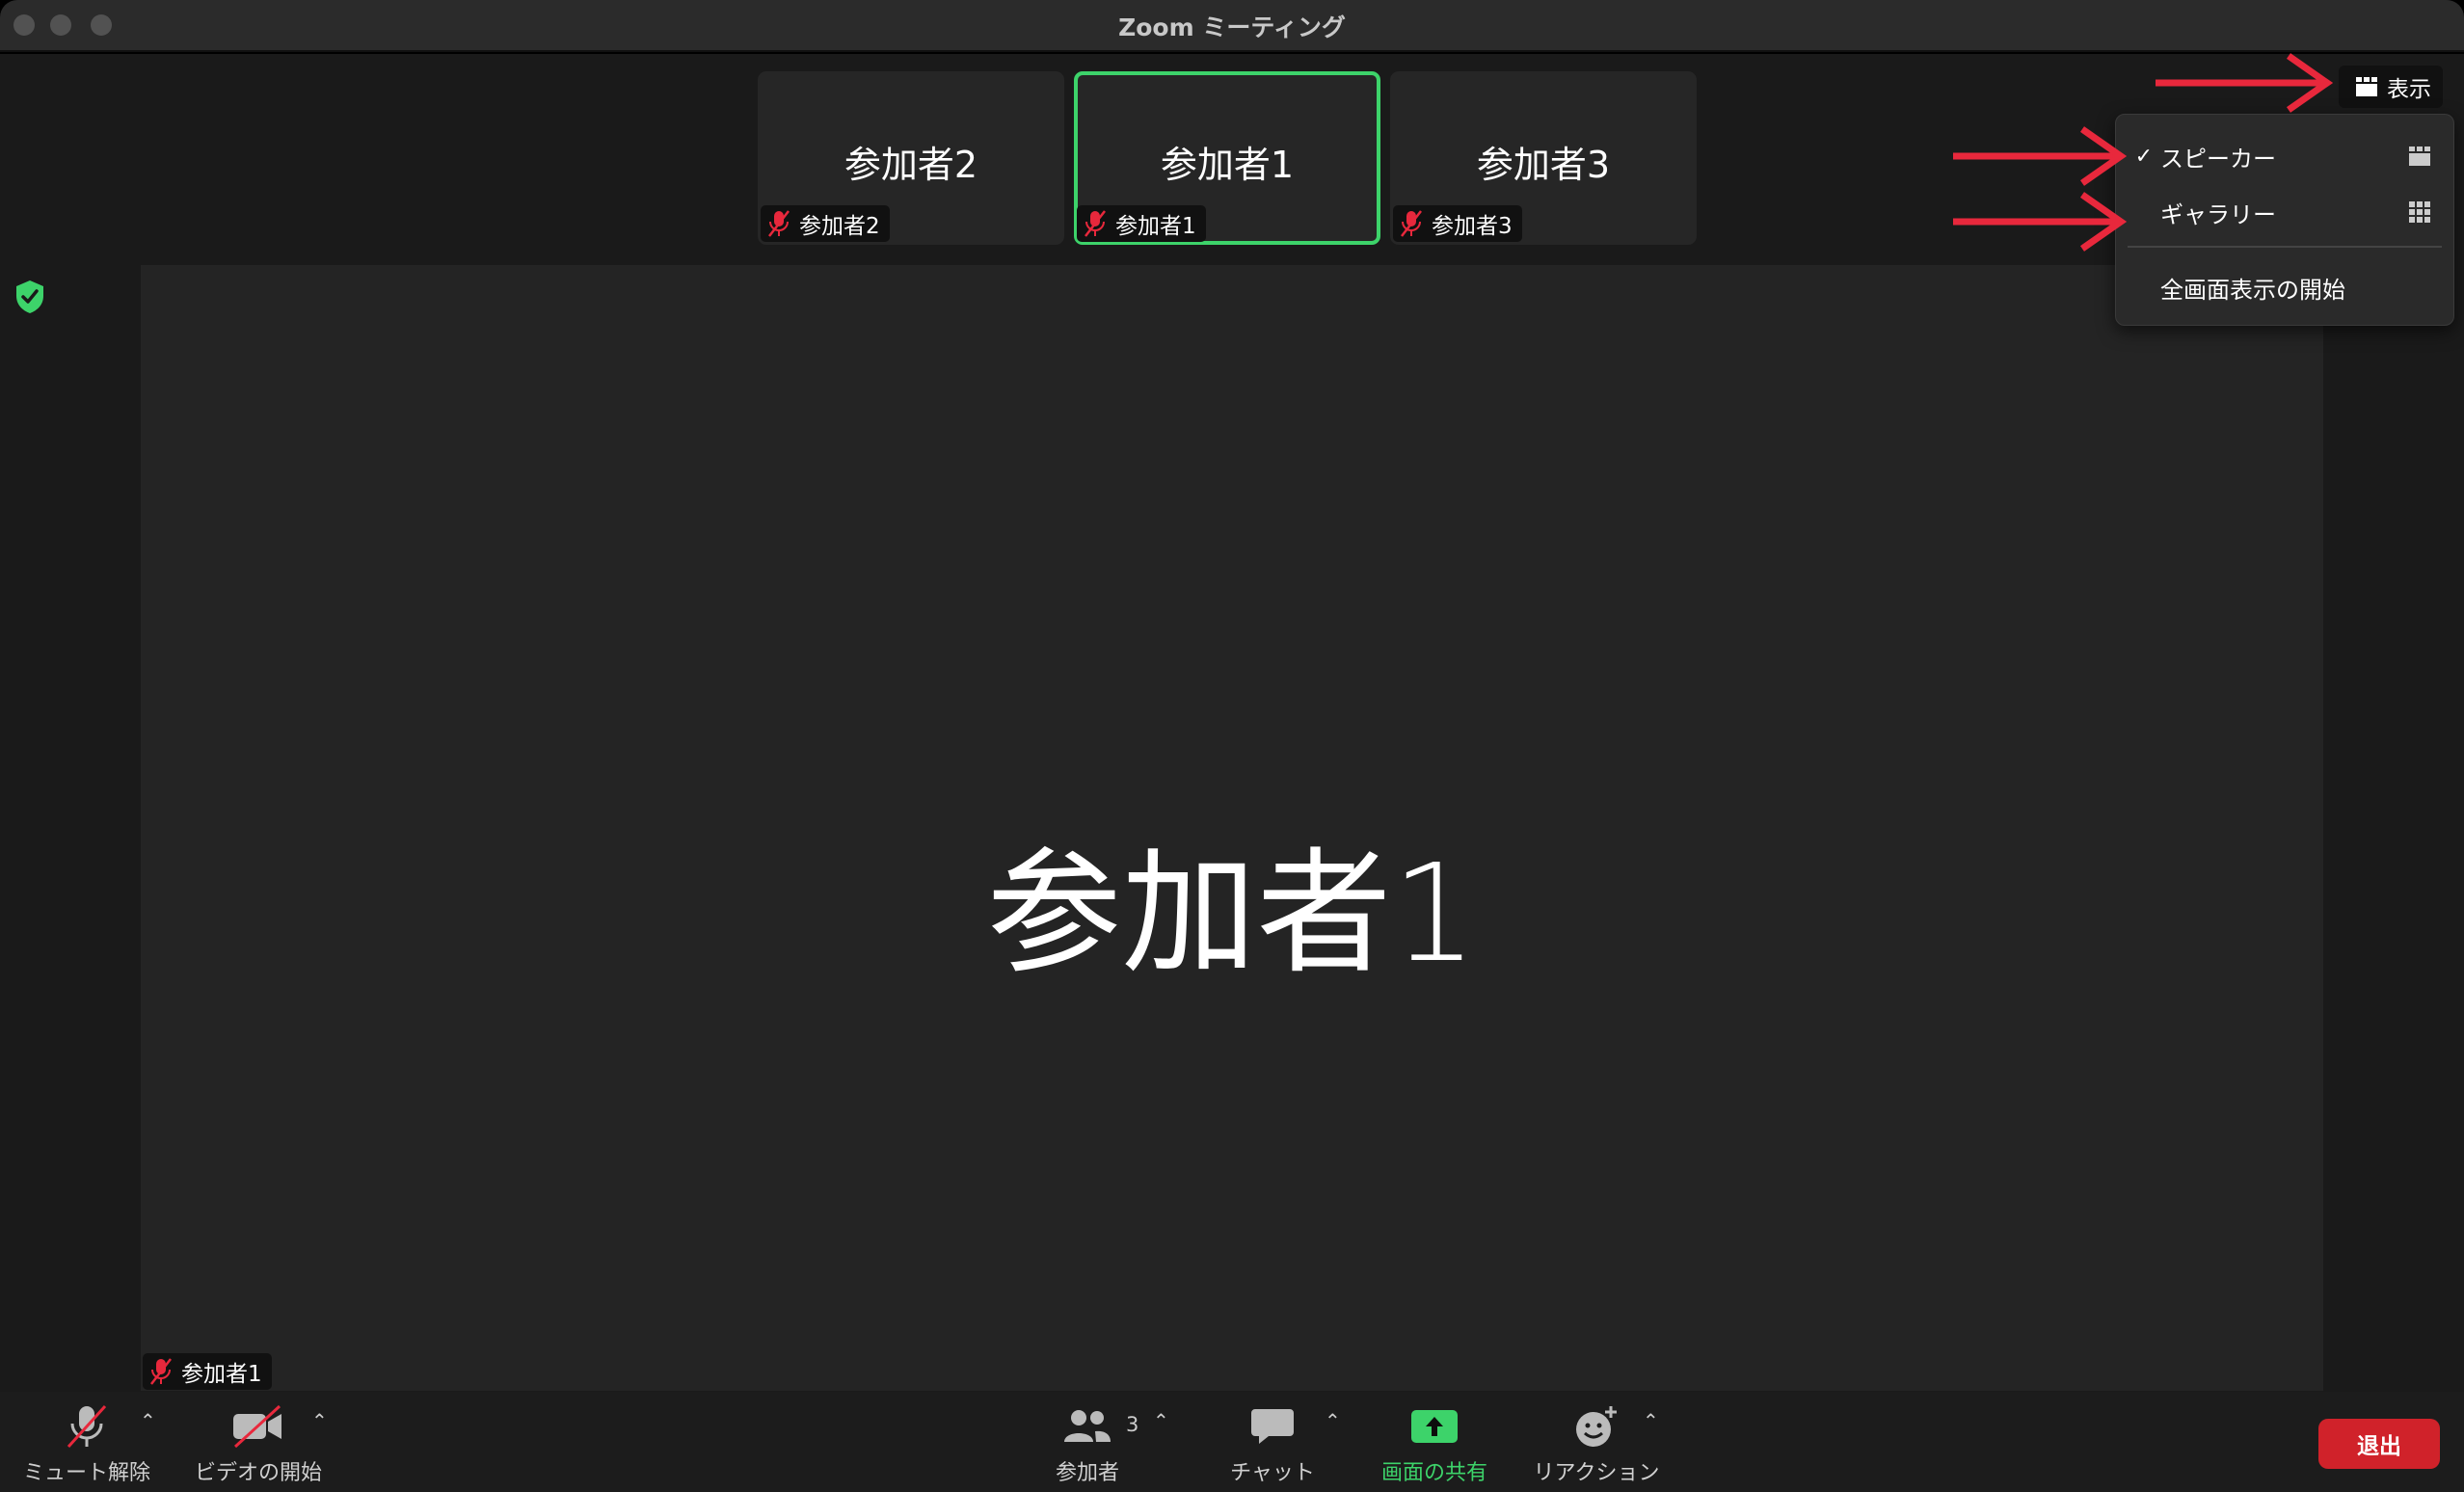 The width and height of the screenshot is (2464, 1492). I want to click on participant-name: 参加者2, so click(911, 165).